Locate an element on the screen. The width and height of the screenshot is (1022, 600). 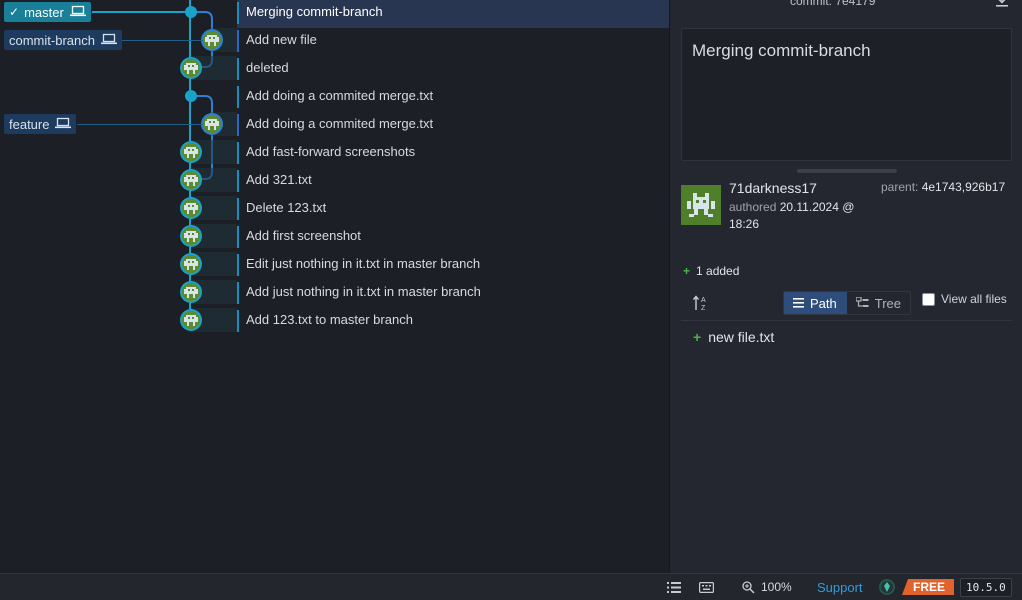
commit-row: deleted is located at coordinates (453, 70).